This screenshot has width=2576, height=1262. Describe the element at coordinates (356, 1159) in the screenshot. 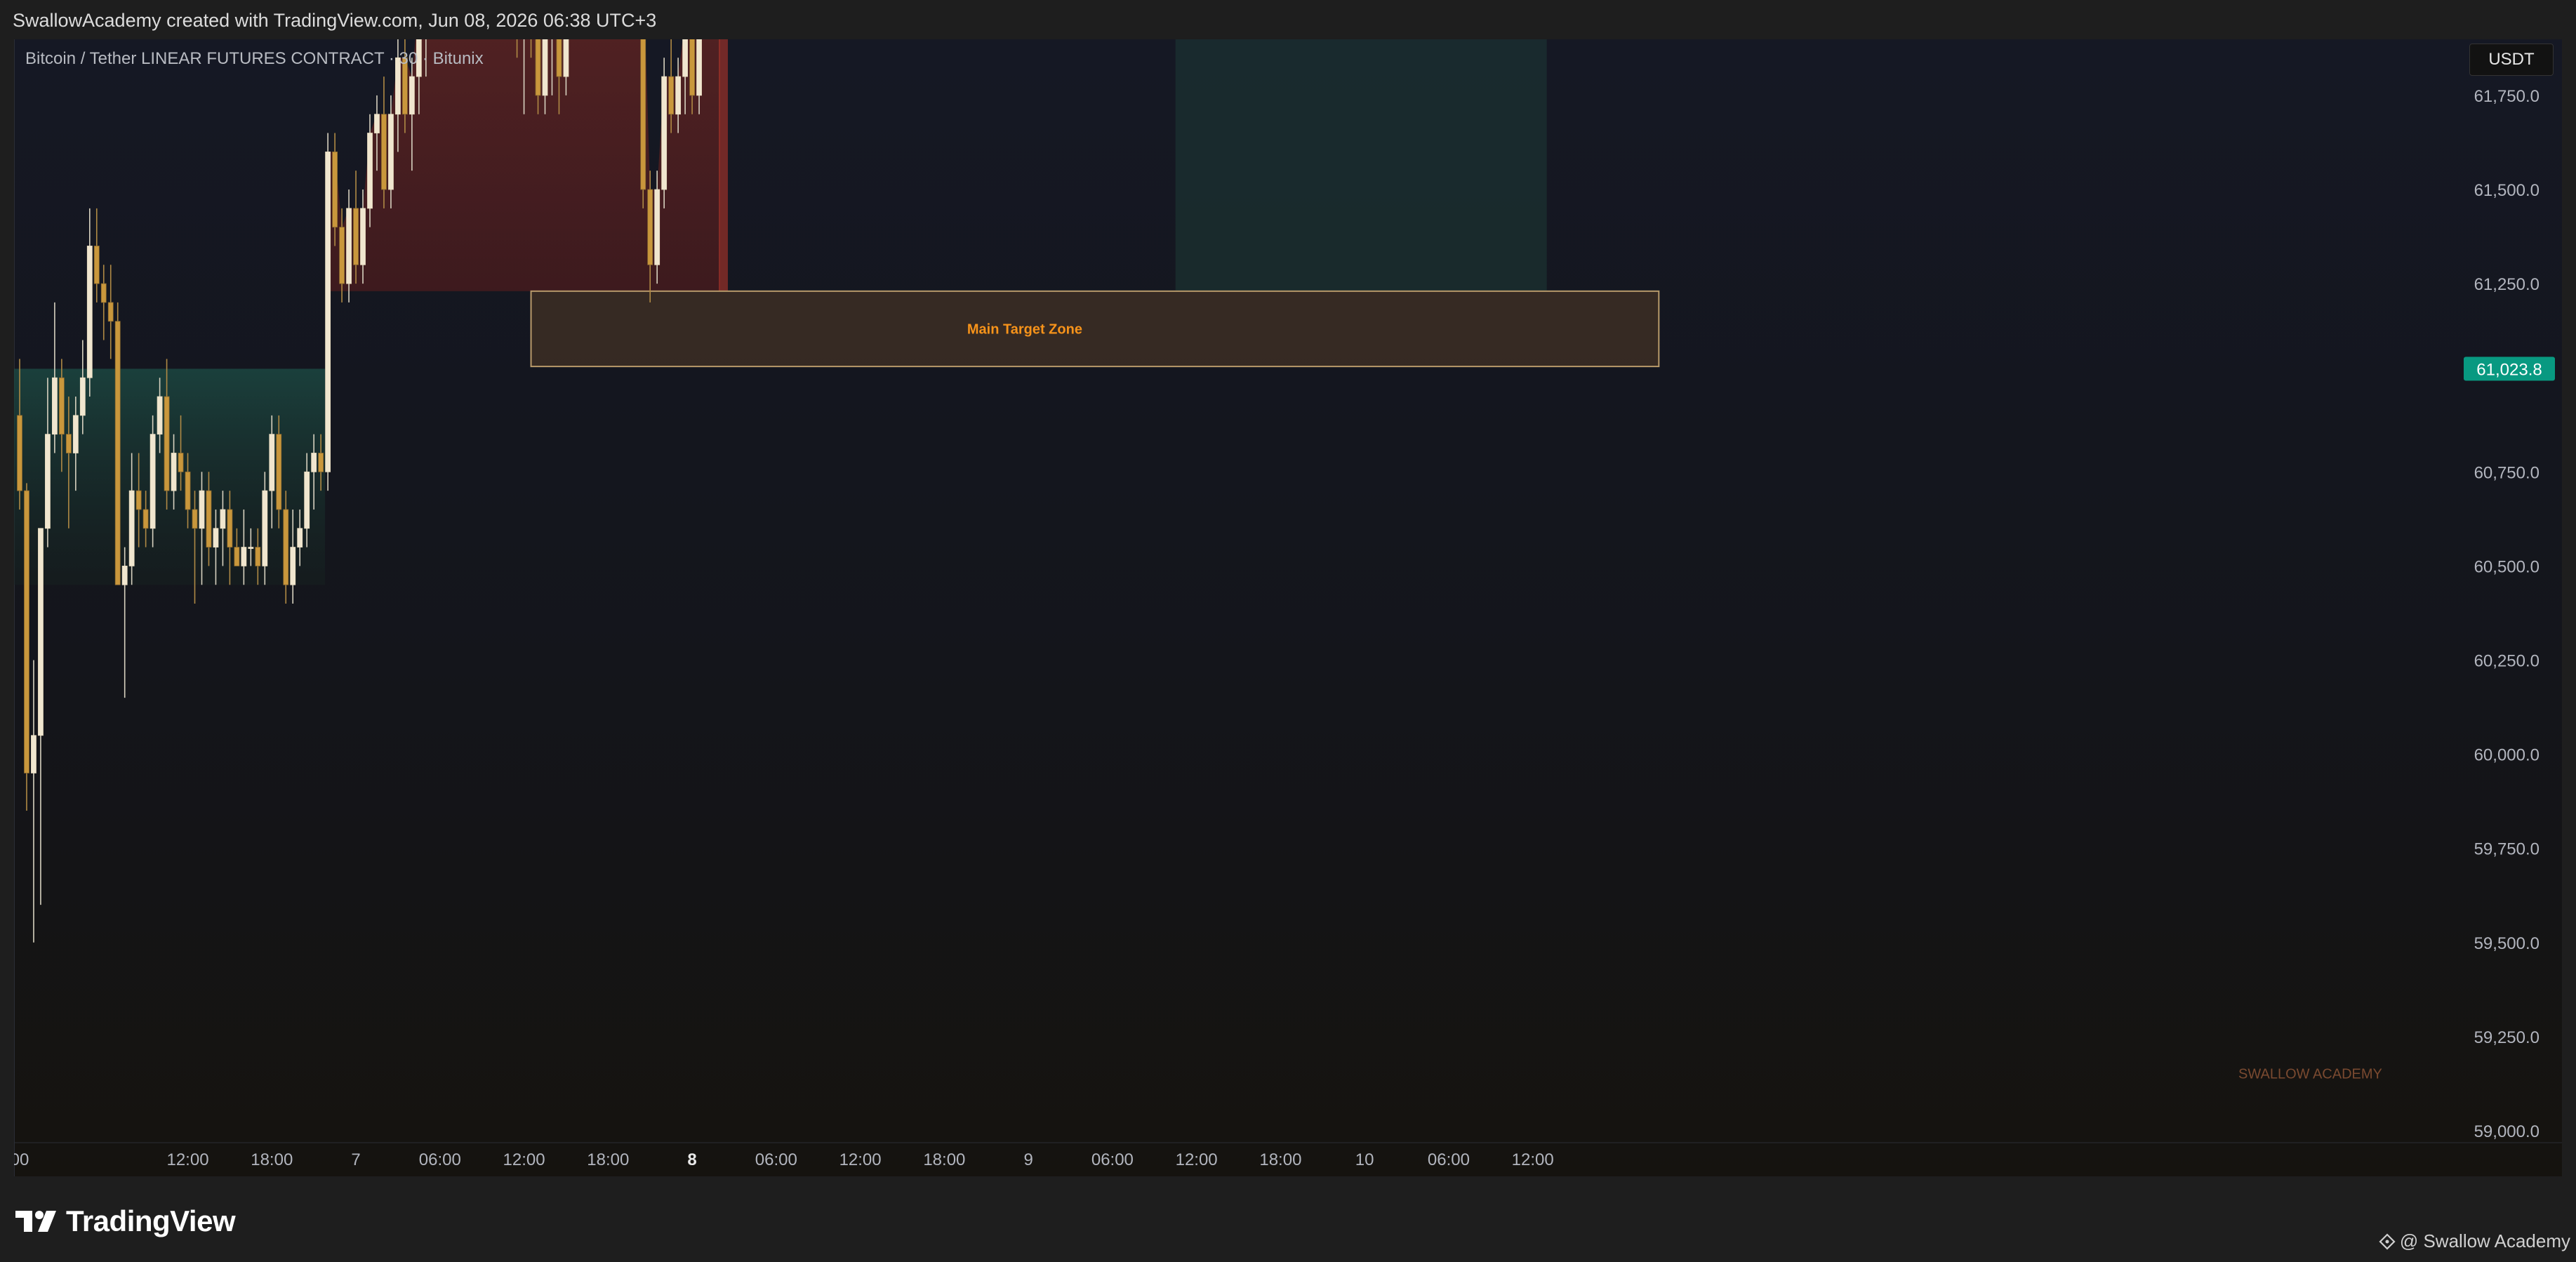

I see `x-tick-label: 7` at that location.